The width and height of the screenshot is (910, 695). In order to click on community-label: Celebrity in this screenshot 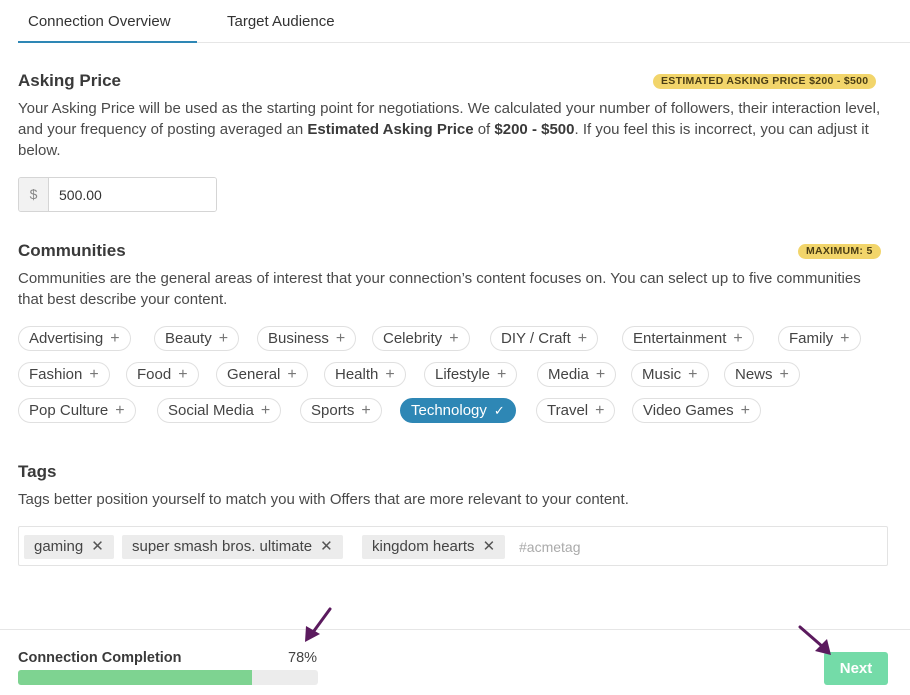, I will do `click(413, 338)`.